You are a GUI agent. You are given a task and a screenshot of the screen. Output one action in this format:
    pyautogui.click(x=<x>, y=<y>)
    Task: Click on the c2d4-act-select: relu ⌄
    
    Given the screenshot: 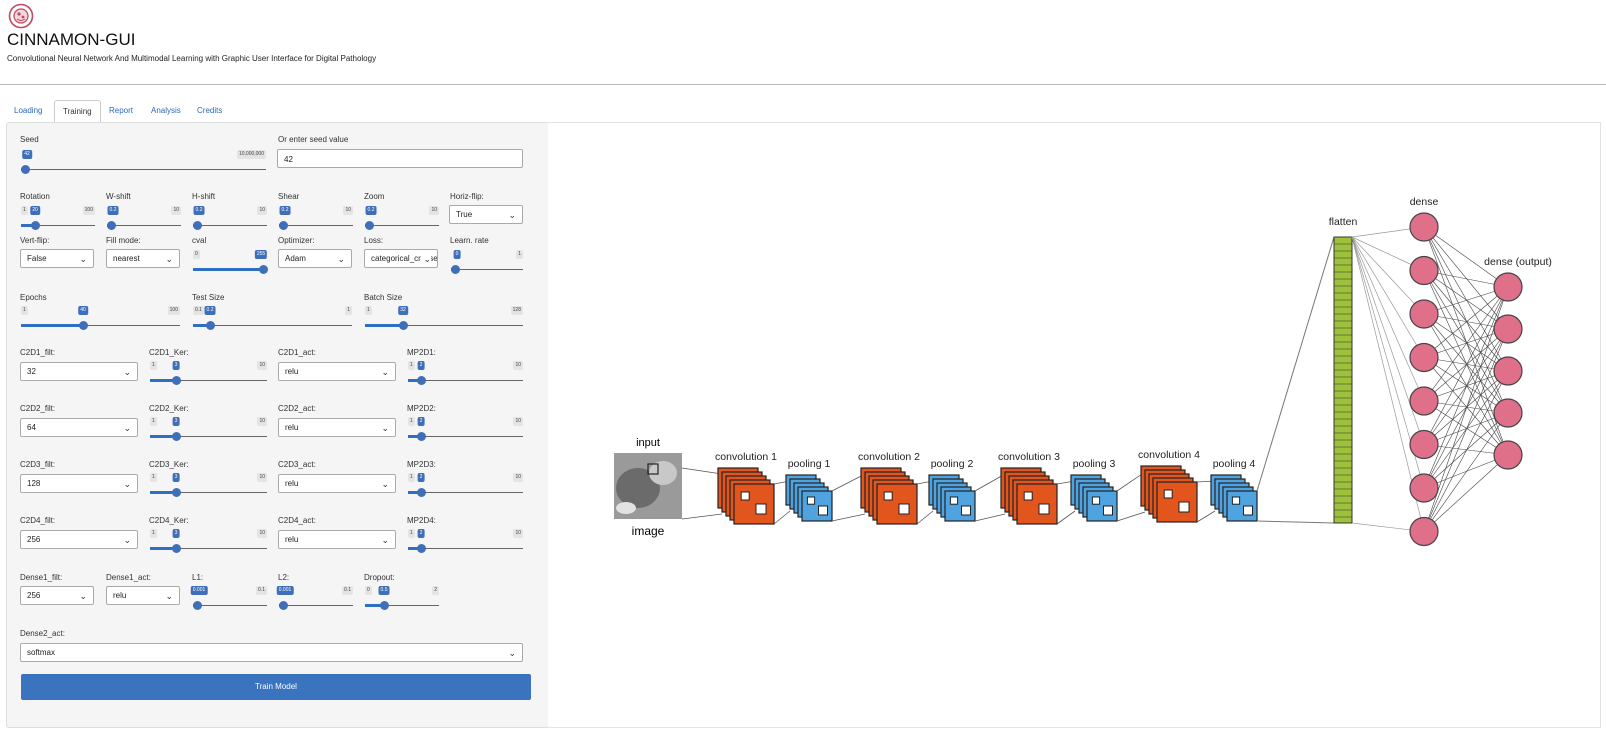 What is the action you would take?
    pyautogui.click(x=337, y=539)
    